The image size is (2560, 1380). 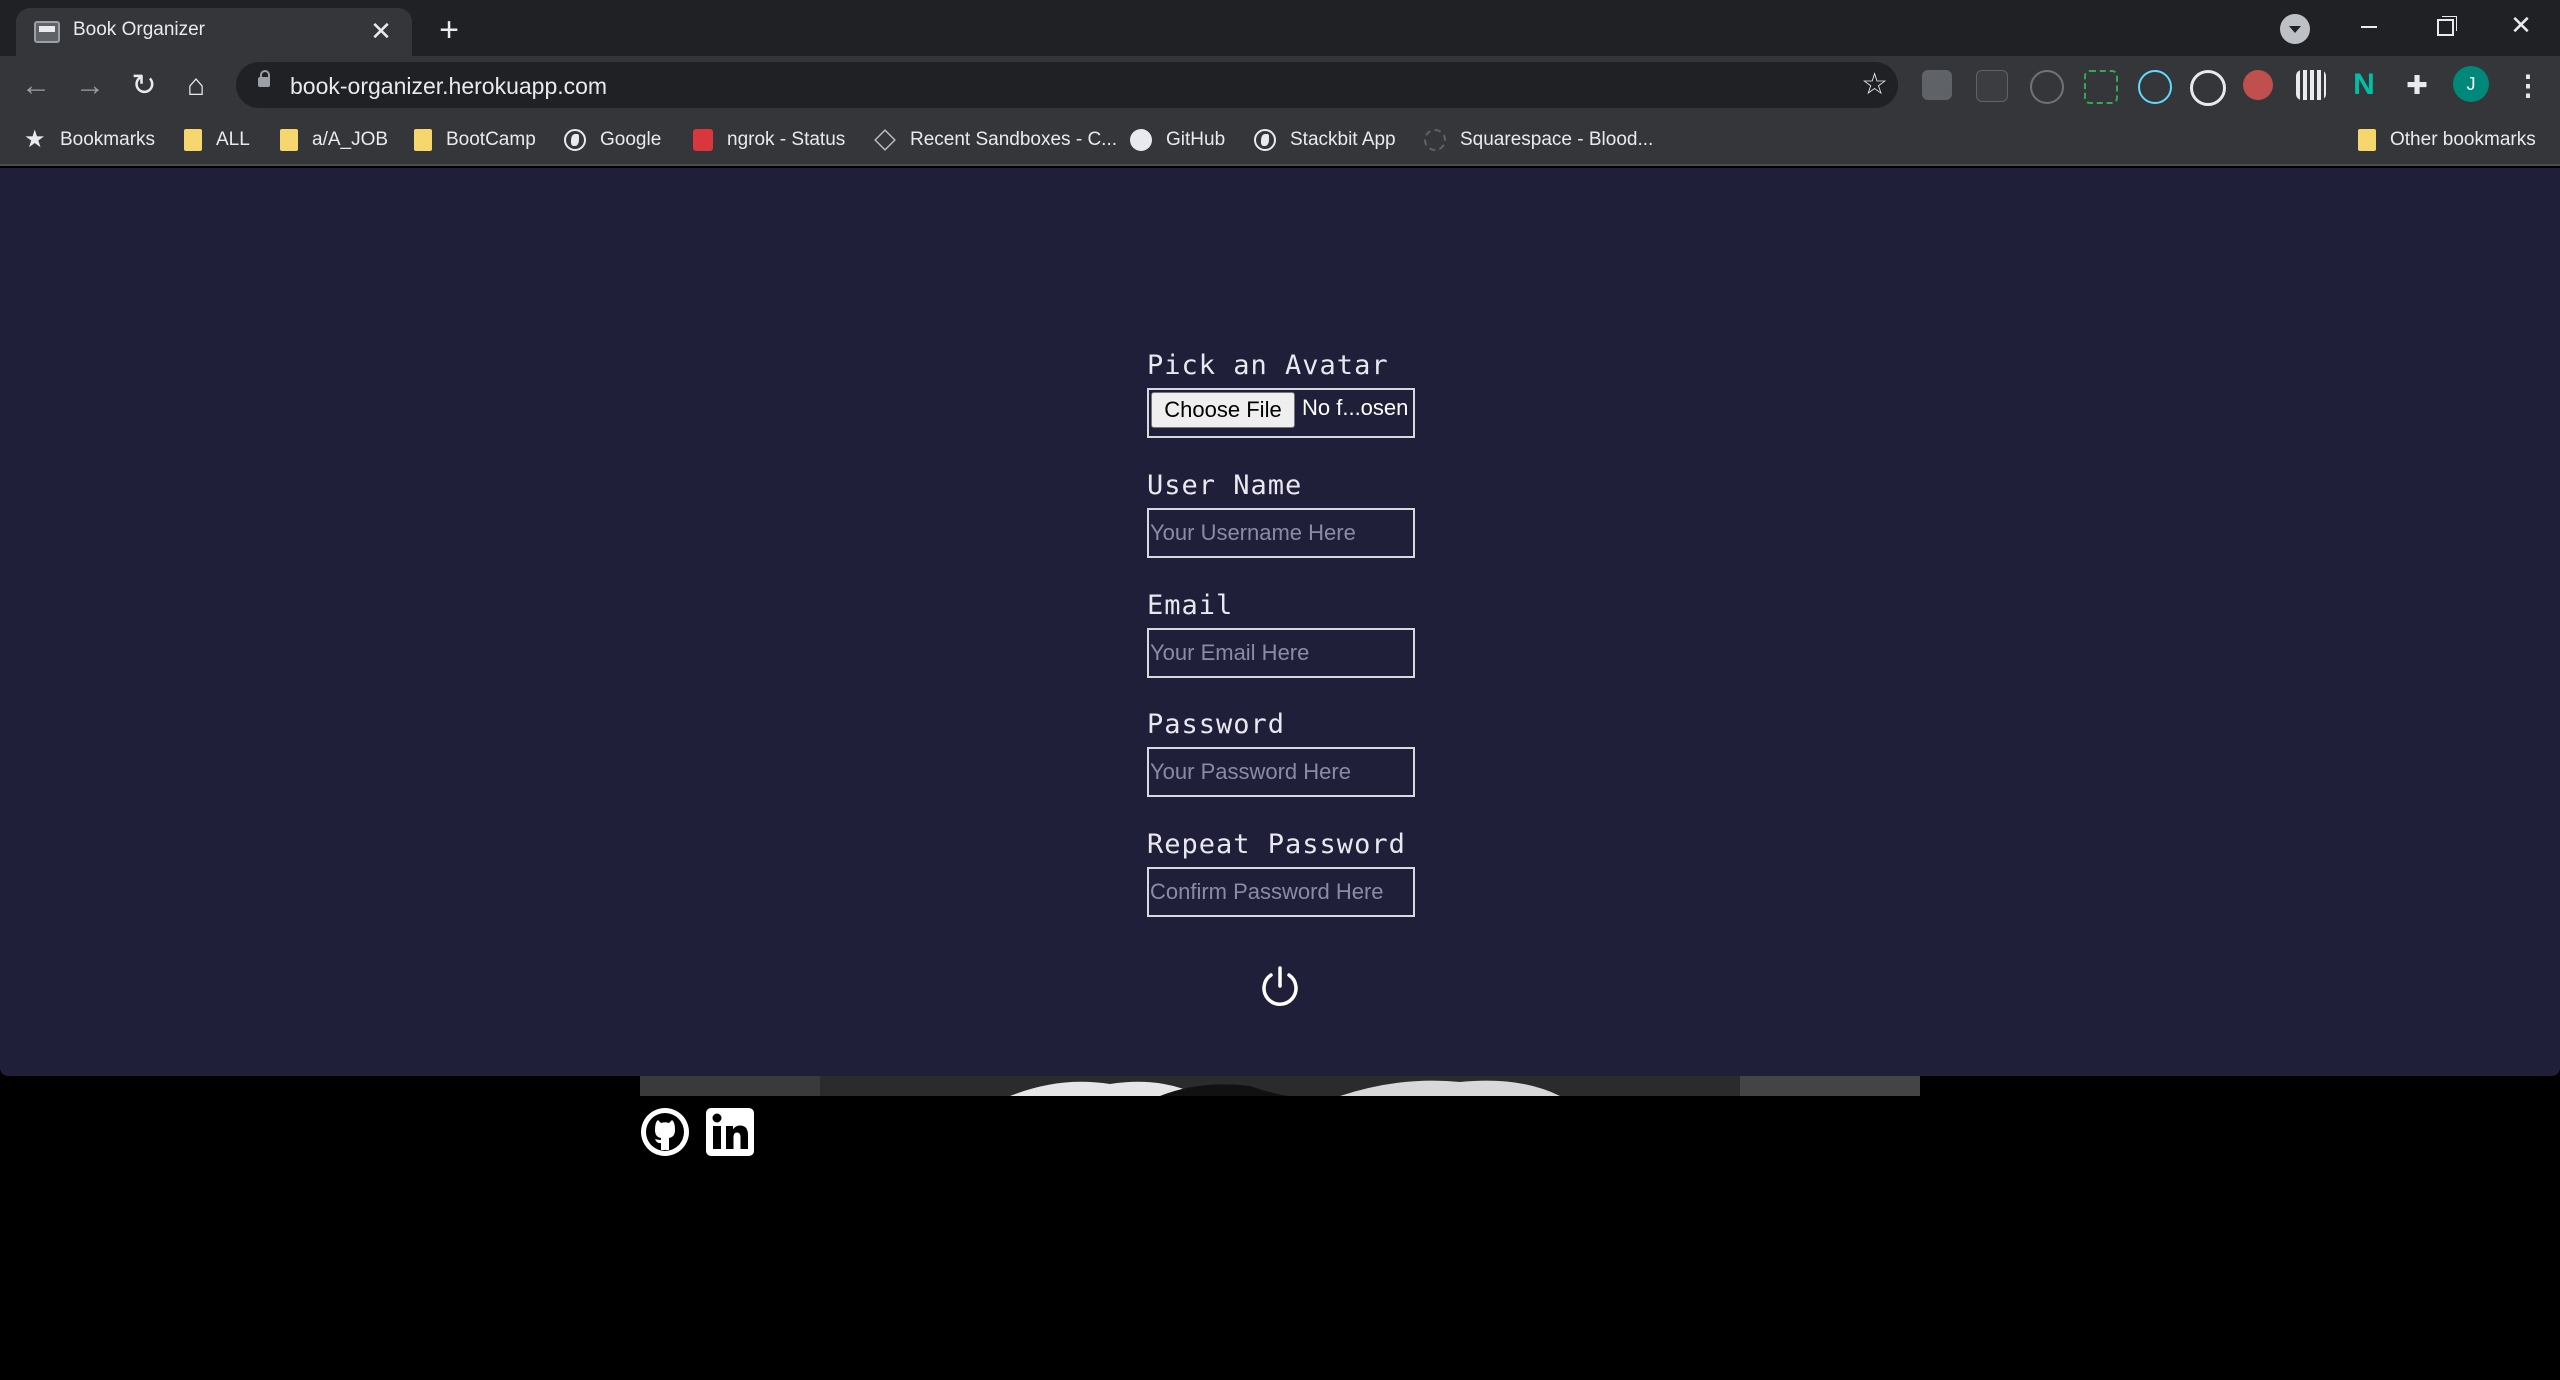 I want to click on tab-search-icon, so click(x=2295, y=29).